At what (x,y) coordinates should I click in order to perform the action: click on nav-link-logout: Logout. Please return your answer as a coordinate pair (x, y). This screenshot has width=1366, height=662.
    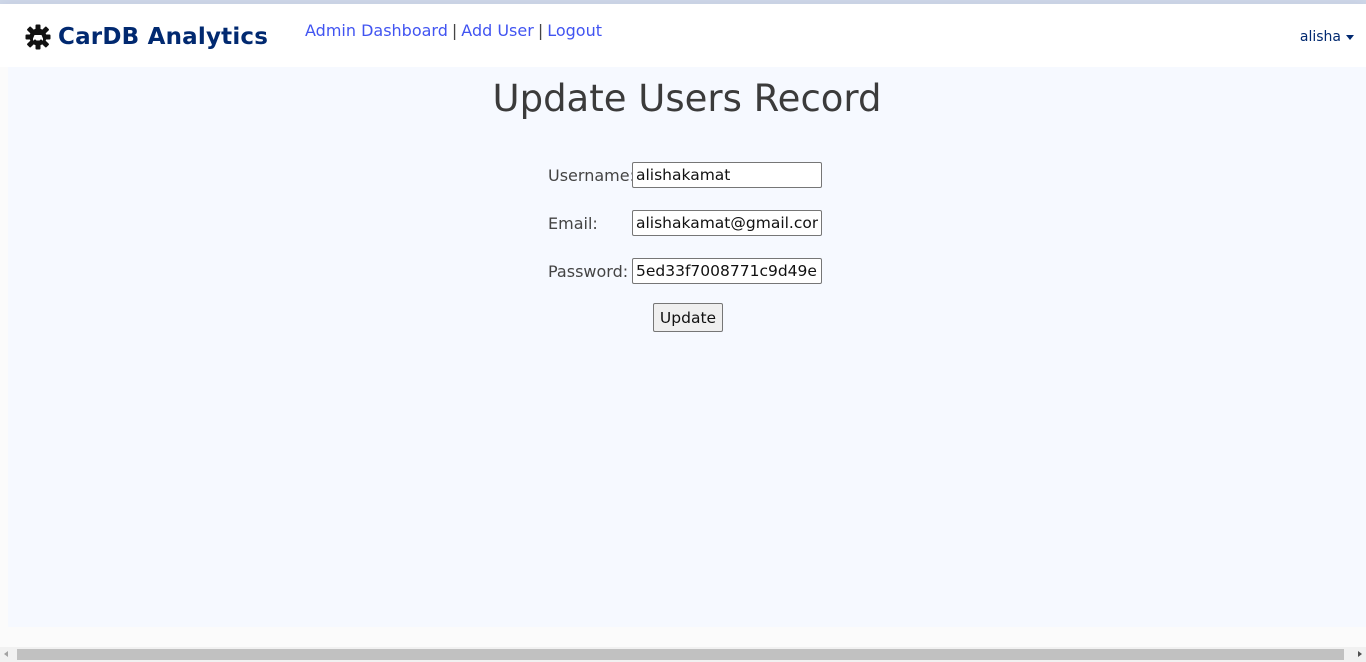
    Looking at the image, I should click on (574, 30).